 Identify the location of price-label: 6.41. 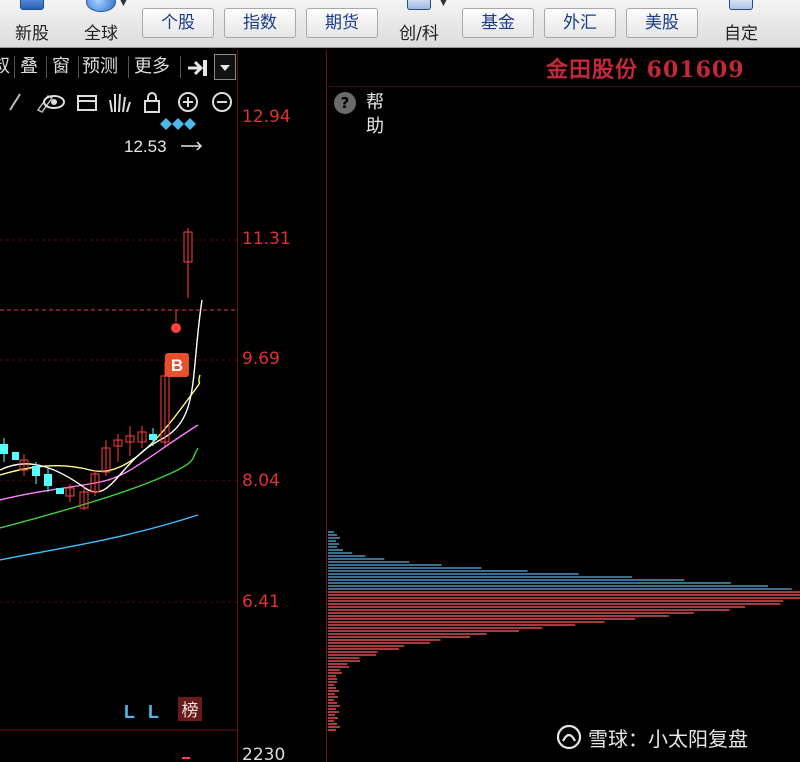
(261, 602).